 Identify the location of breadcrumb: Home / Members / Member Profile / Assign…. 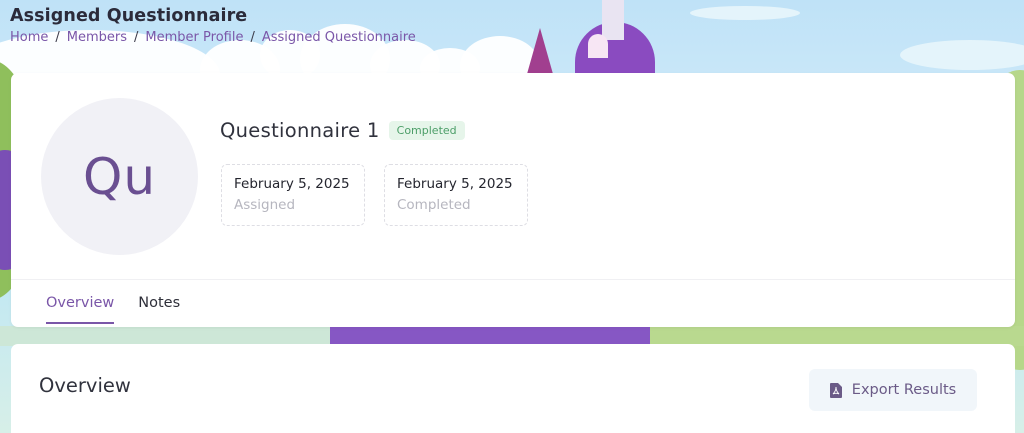
(213, 37).